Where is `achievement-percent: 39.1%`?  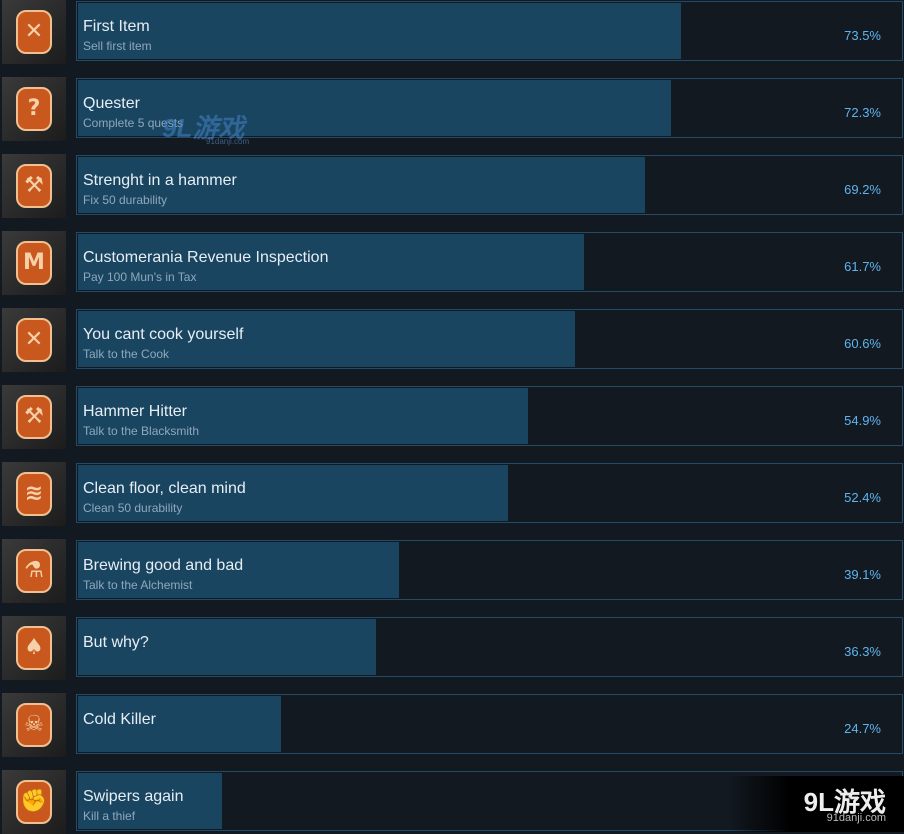 achievement-percent: 39.1% is located at coordinates (862, 574).